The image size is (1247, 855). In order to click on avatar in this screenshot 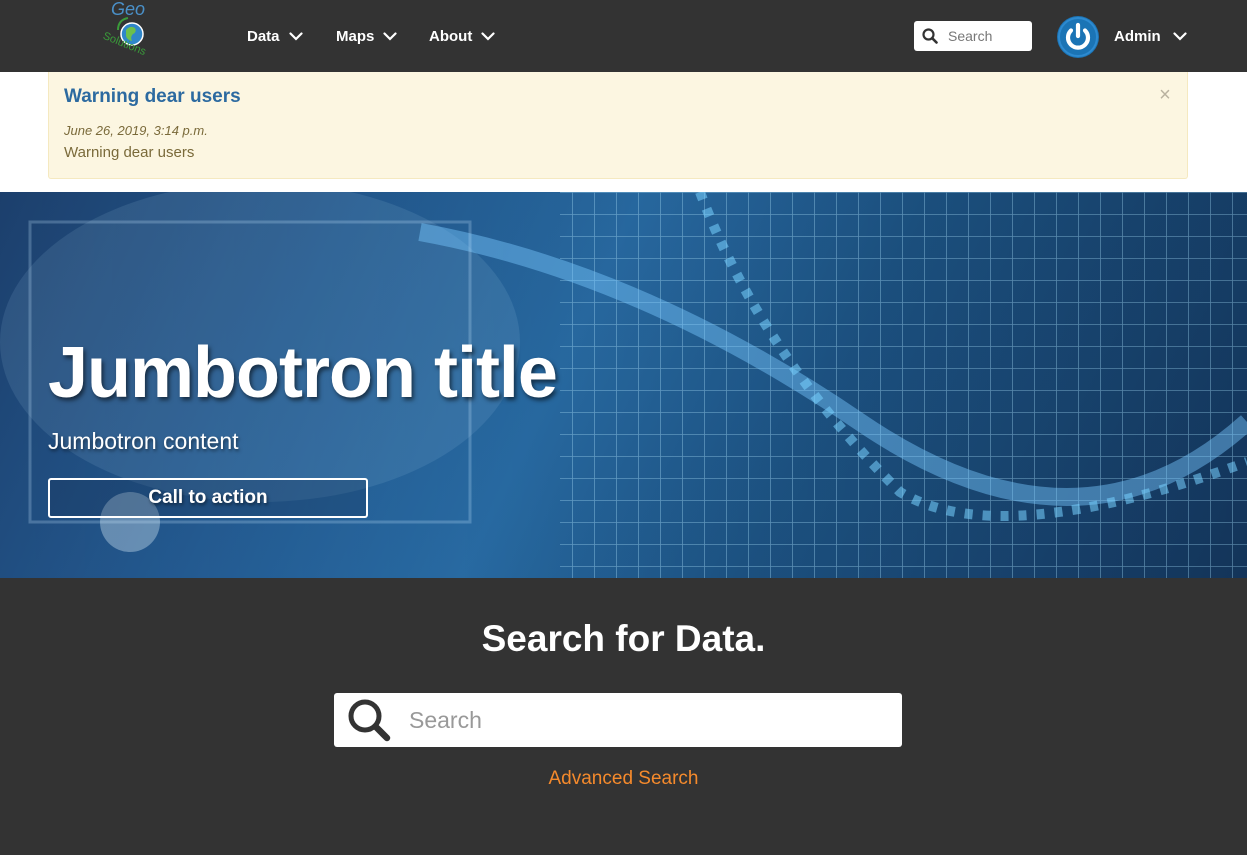, I will do `click(1078, 37)`.